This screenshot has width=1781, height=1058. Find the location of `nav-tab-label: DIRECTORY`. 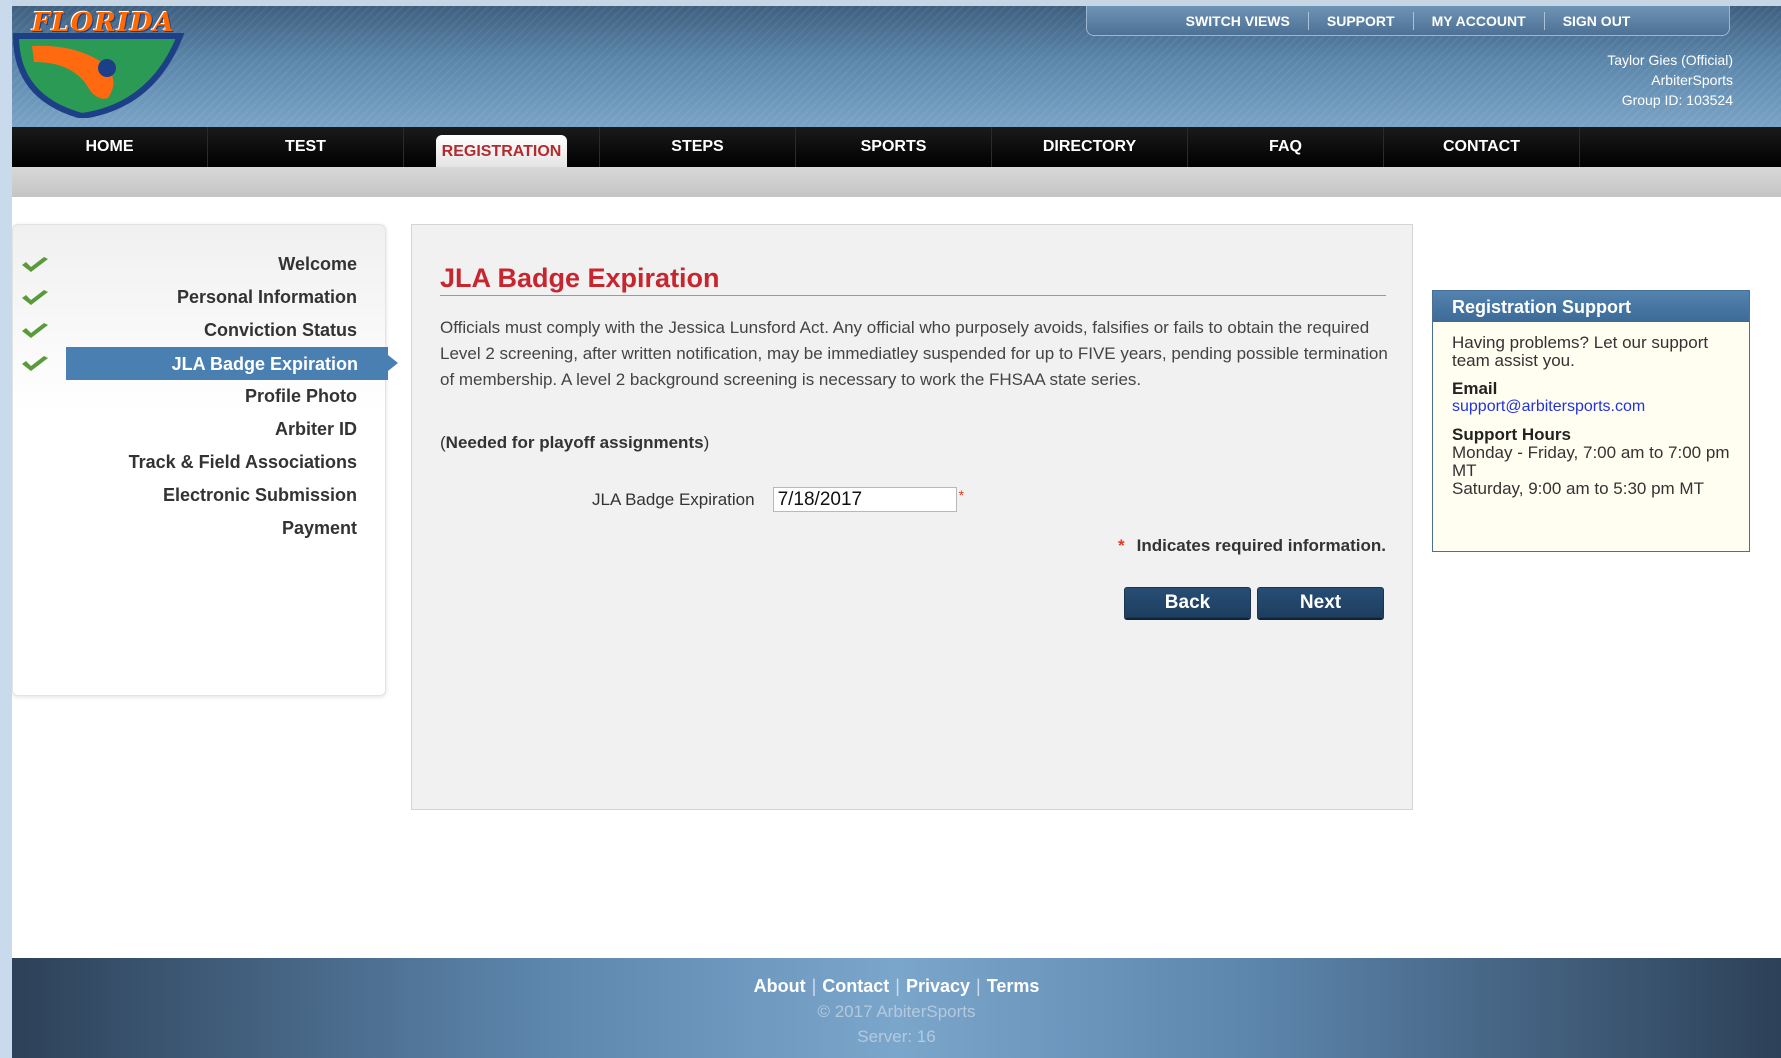

nav-tab-label: DIRECTORY is located at coordinates (1089, 146).